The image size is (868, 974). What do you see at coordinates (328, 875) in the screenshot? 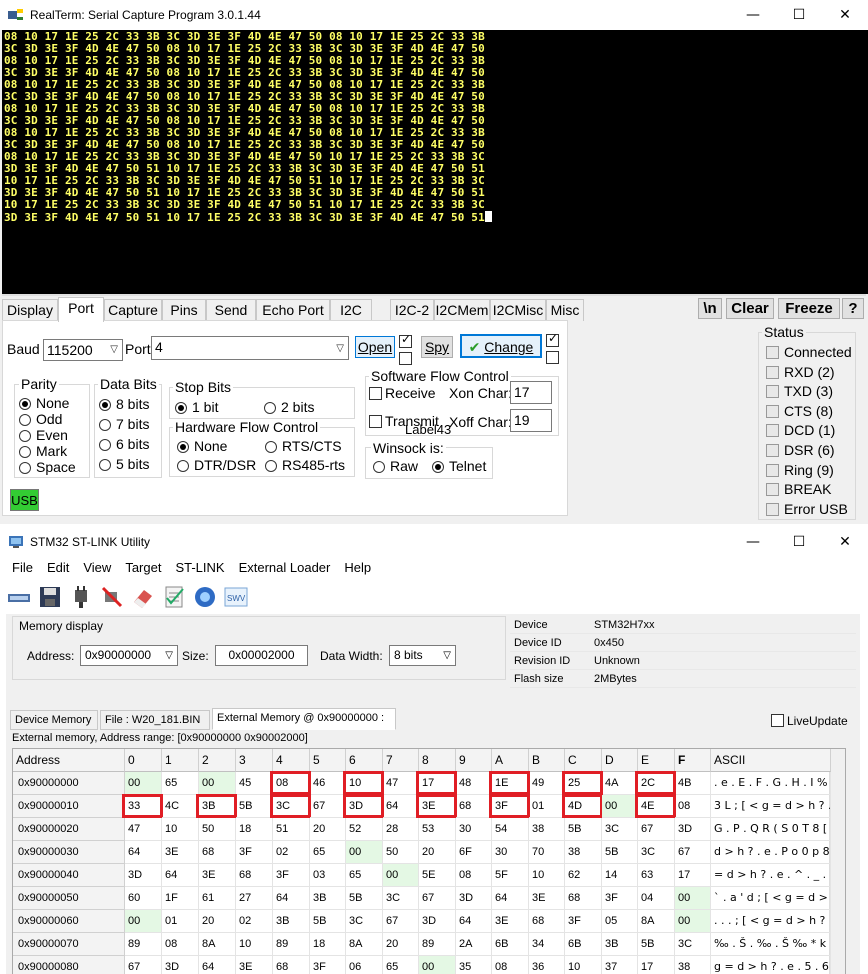
I see `byte-cell: 03` at bounding box center [328, 875].